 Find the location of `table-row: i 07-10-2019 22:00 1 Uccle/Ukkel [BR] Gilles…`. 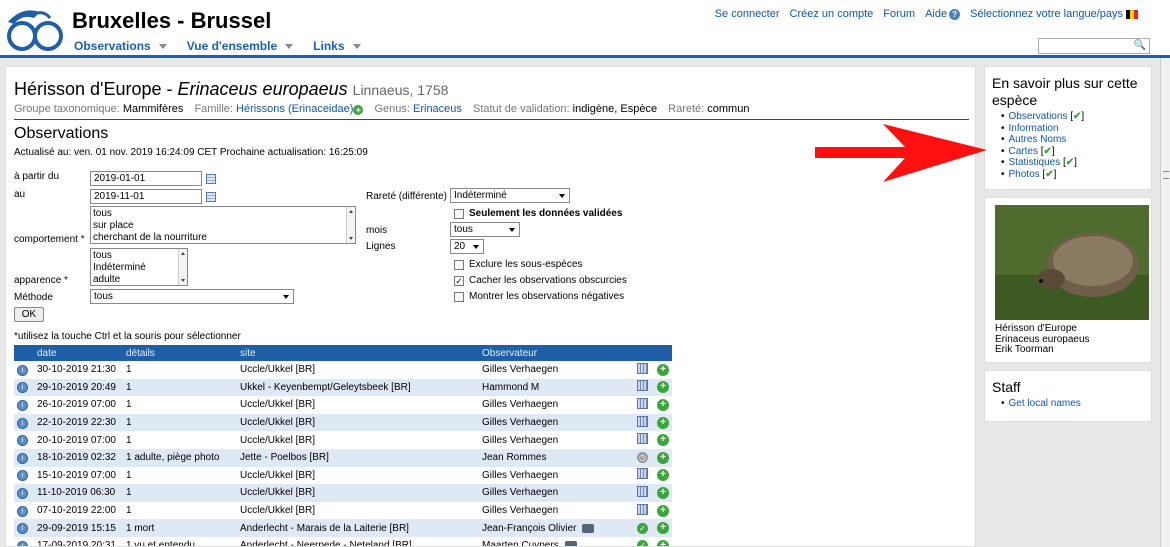

table-row: i 07-10-2019 22:00 1 Uccle/Ukkel [BR] Gilles… is located at coordinates (343, 511).